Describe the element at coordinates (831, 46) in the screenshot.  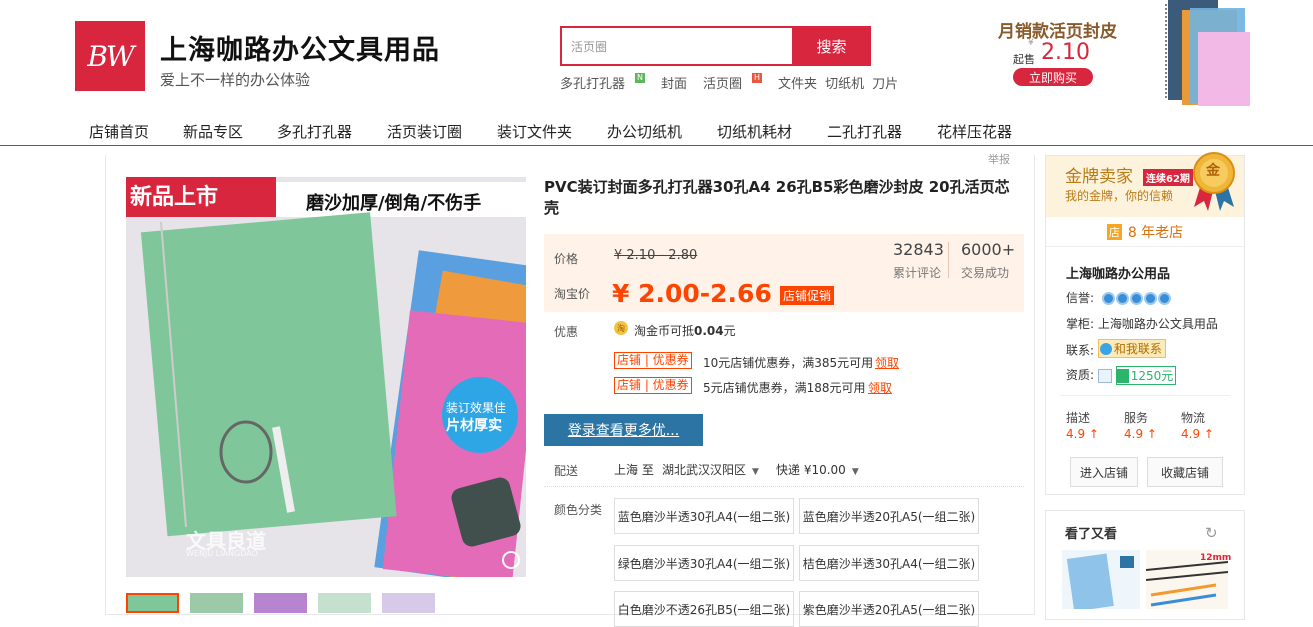
I see `search-button: 搜索` at that location.